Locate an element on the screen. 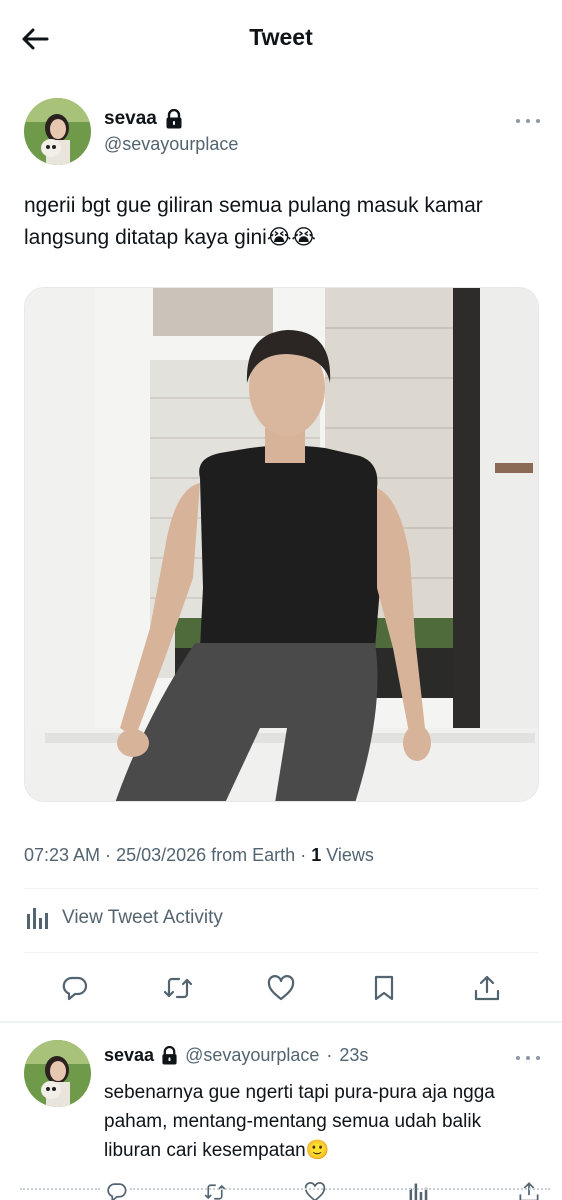 This screenshot has height=1200, width=562. share-icon is located at coordinates (487, 988).